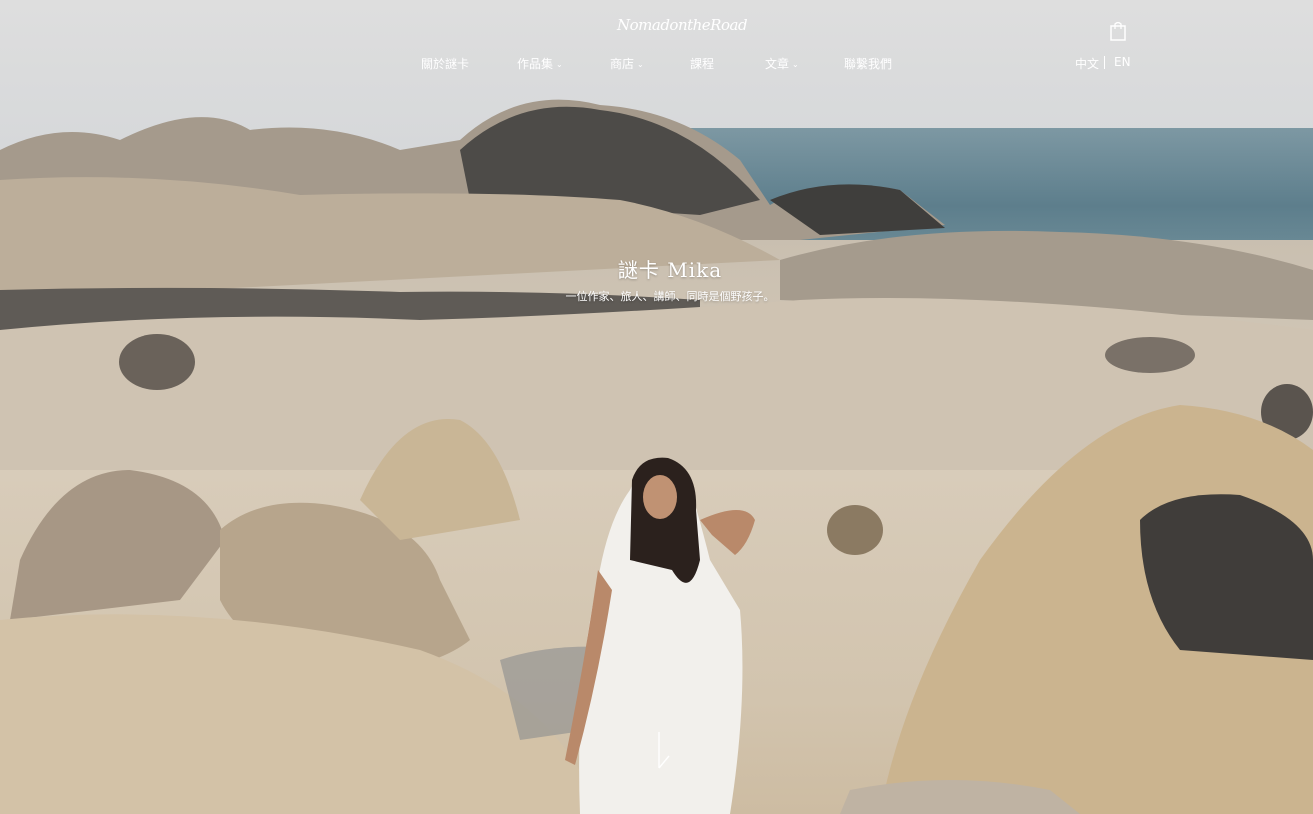  Describe the element at coordinates (670, 270) in the screenshot. I see `hero-title: 謎卡 Mika` at that location.